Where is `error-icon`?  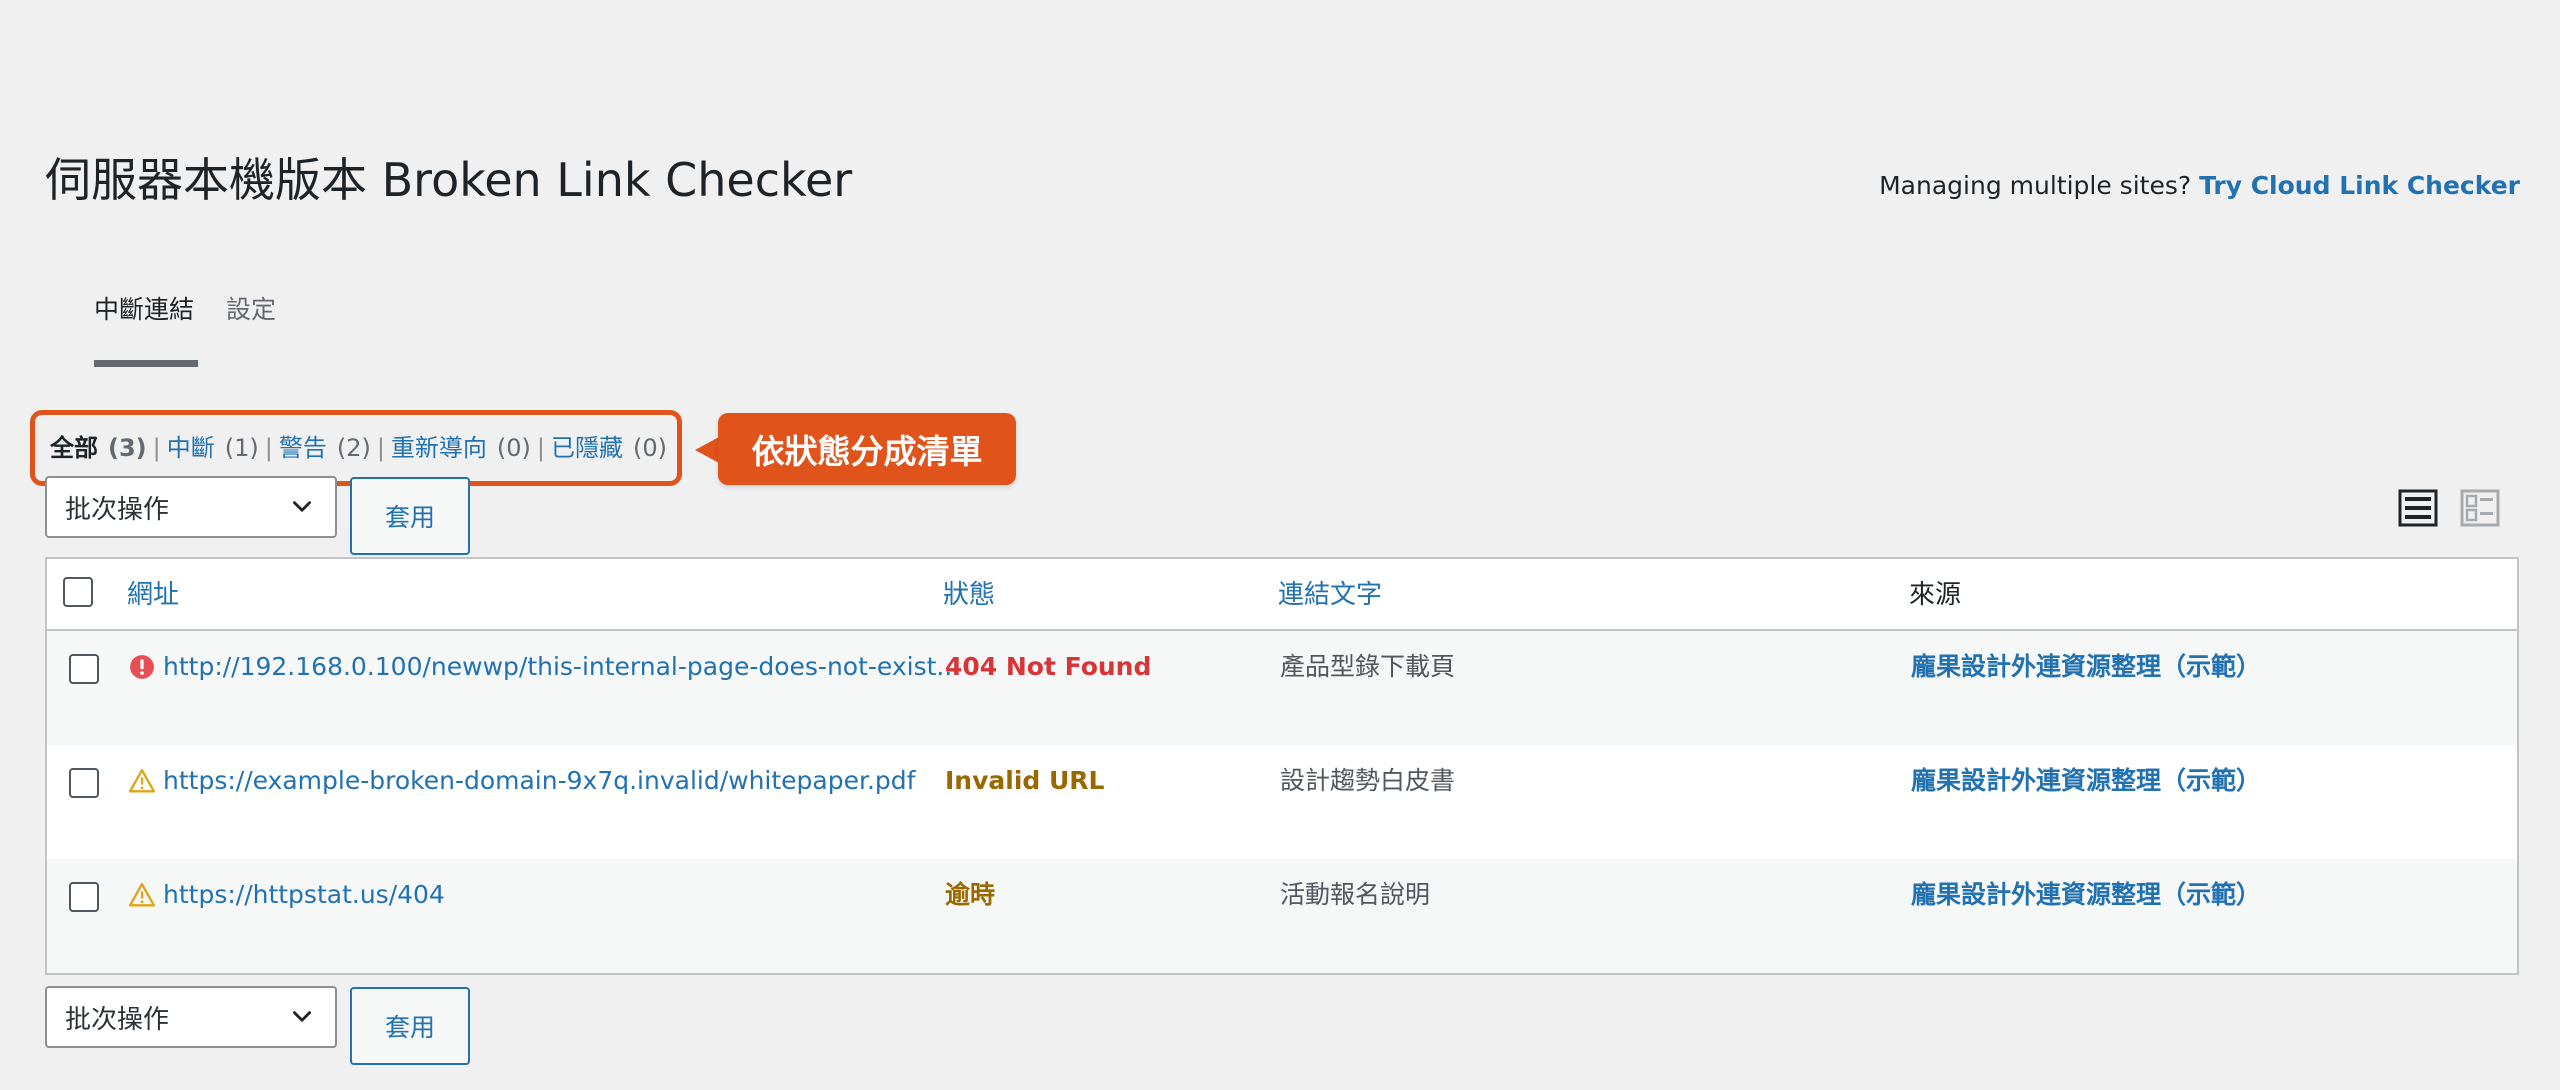 error-icon is located at coordinates (142, 667).